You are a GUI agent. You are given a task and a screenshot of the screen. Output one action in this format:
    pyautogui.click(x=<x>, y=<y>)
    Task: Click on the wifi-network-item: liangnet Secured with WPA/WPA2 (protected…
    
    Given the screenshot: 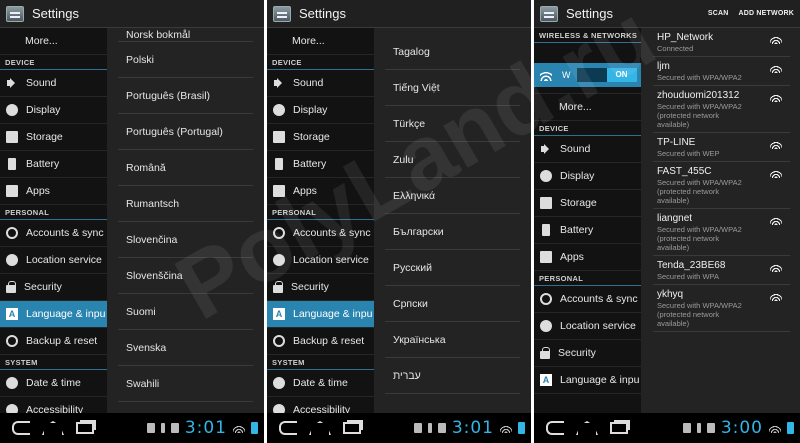 What is the action you would take?
    pyautogui.click(x=721, y=232)
    